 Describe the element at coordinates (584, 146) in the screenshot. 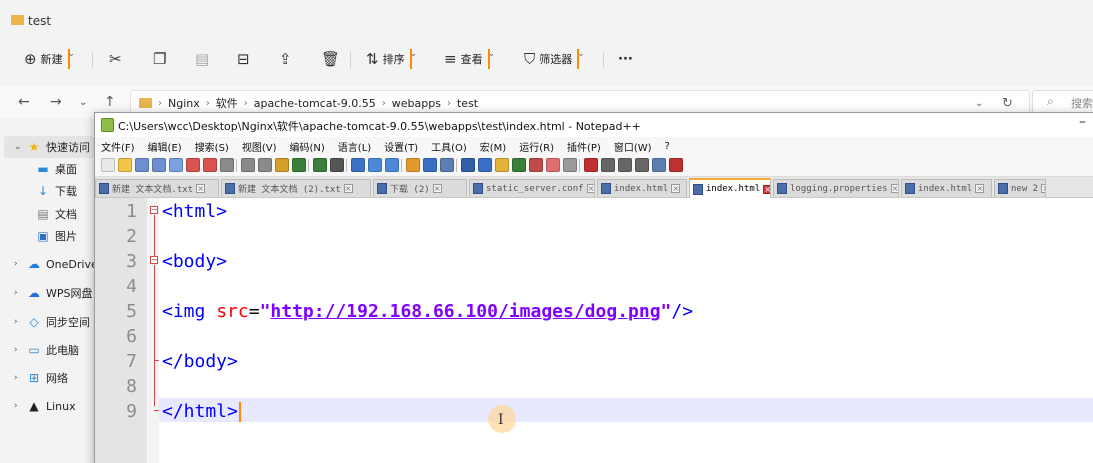

I see `menu-item: 插件(P)` at that location.